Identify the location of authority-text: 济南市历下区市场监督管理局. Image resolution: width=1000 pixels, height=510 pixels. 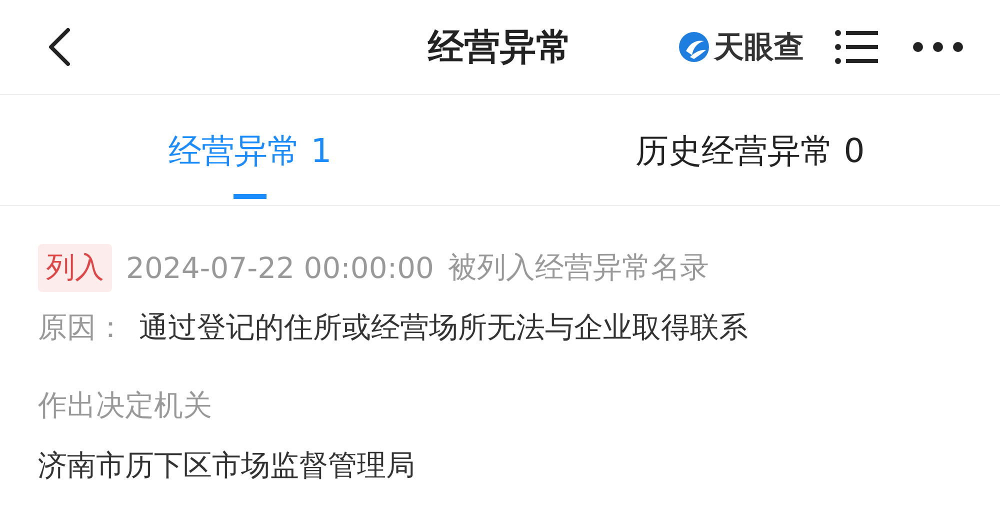
(226, 465).